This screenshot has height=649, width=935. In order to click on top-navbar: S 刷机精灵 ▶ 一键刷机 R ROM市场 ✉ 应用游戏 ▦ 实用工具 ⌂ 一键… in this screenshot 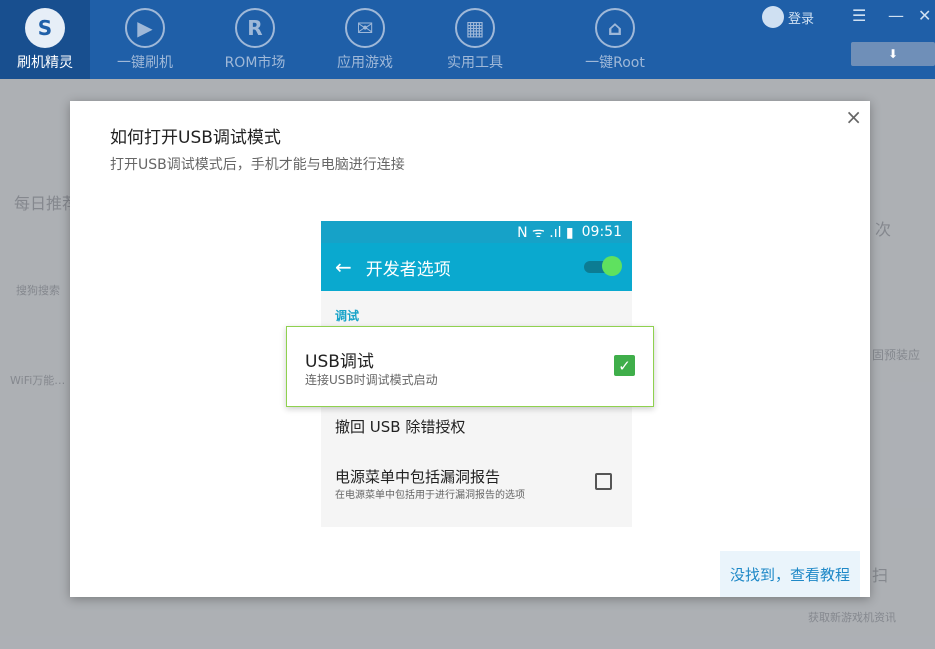, I will do `click(467, 39)`.